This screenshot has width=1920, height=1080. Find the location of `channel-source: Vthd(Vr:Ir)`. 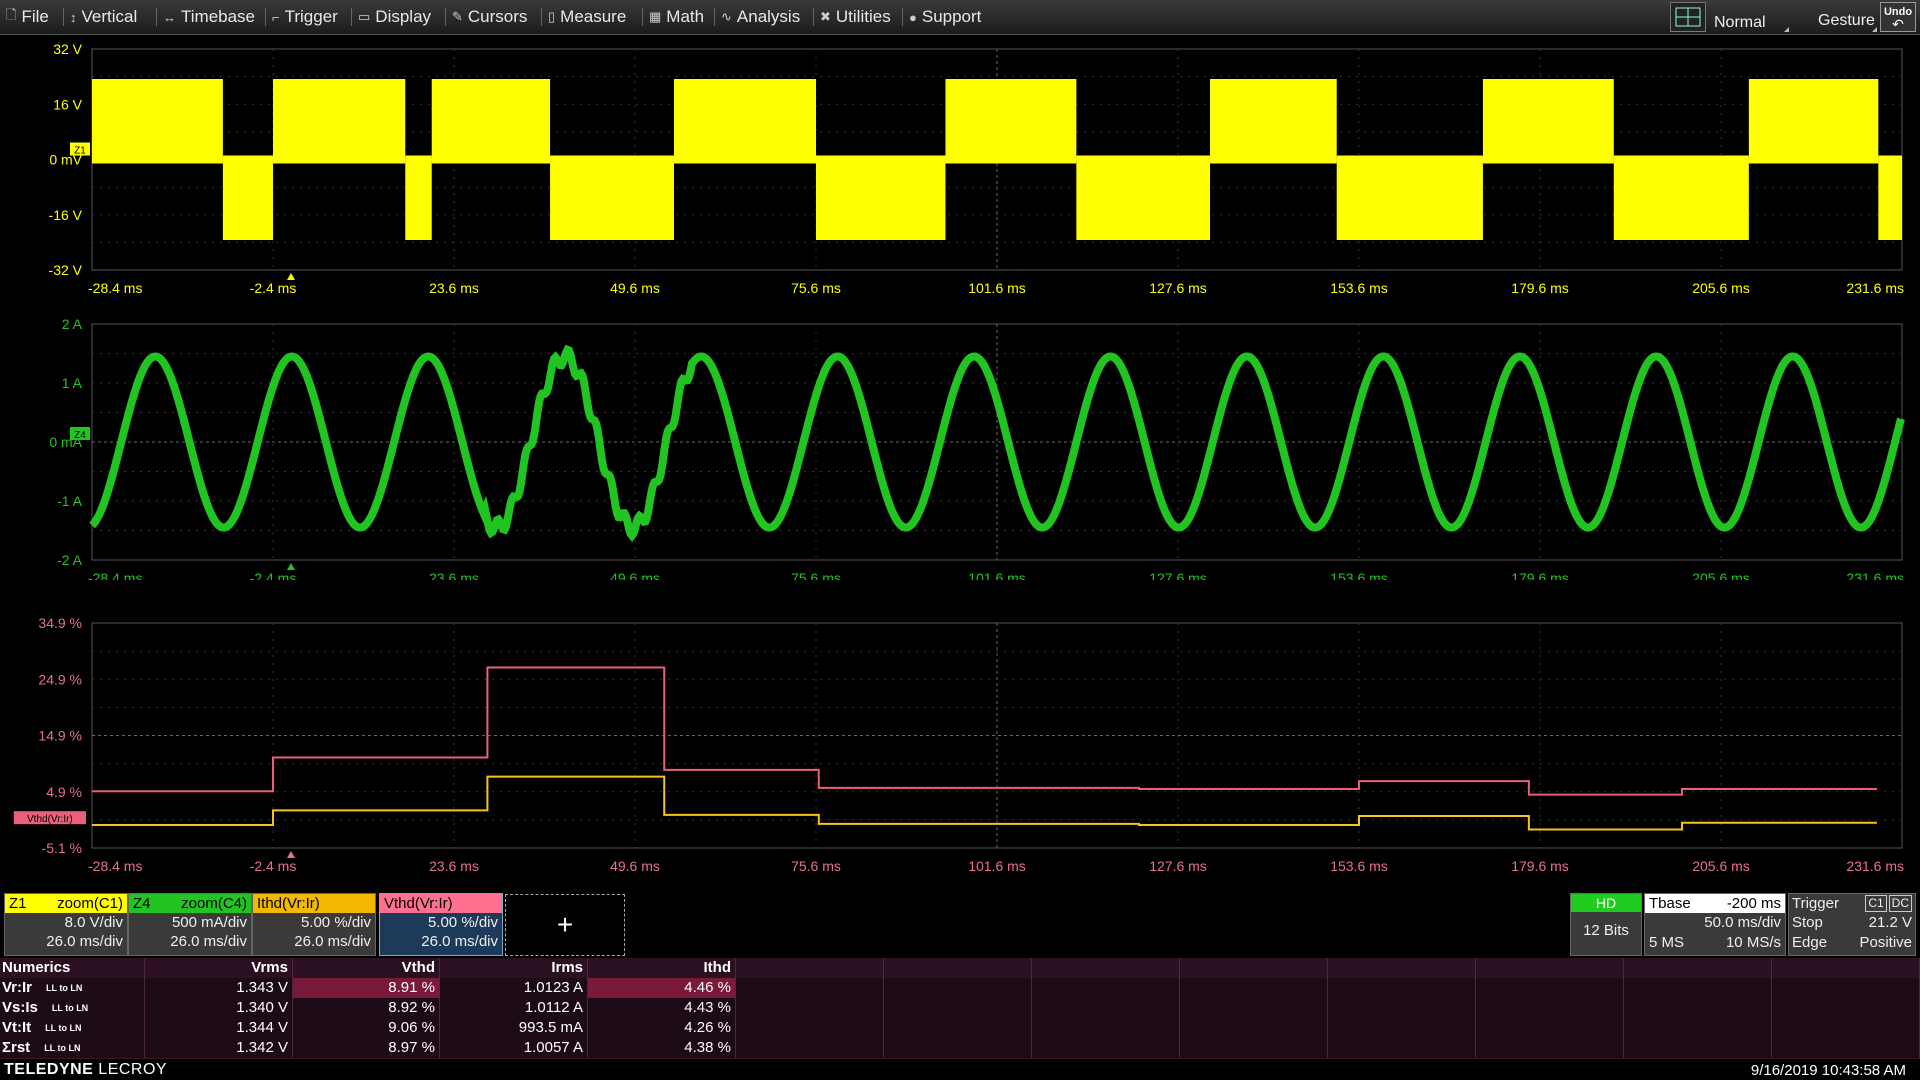

channel-source: Vthd(Vr:Ir) is located at coordinates (418, 903).